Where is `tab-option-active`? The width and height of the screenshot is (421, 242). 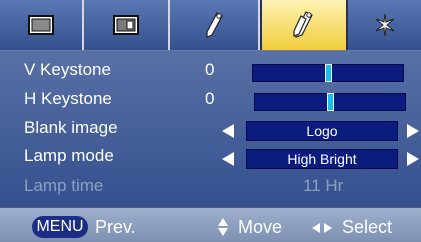
tab-option-active is located at coordinates (304, 25).